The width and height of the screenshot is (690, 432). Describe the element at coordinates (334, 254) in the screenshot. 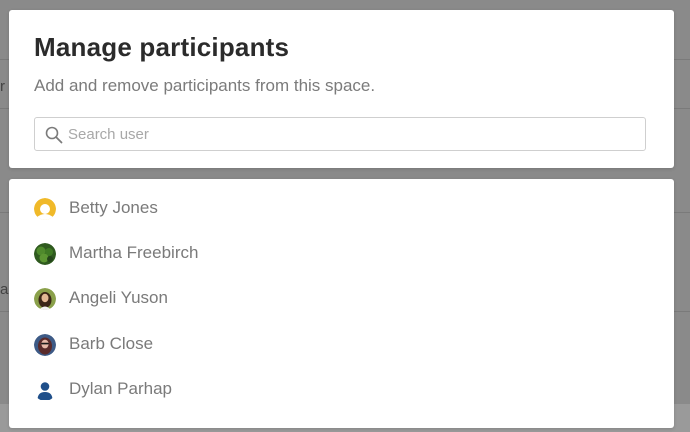

I see `list-item: Martha Freebirch` at that location.